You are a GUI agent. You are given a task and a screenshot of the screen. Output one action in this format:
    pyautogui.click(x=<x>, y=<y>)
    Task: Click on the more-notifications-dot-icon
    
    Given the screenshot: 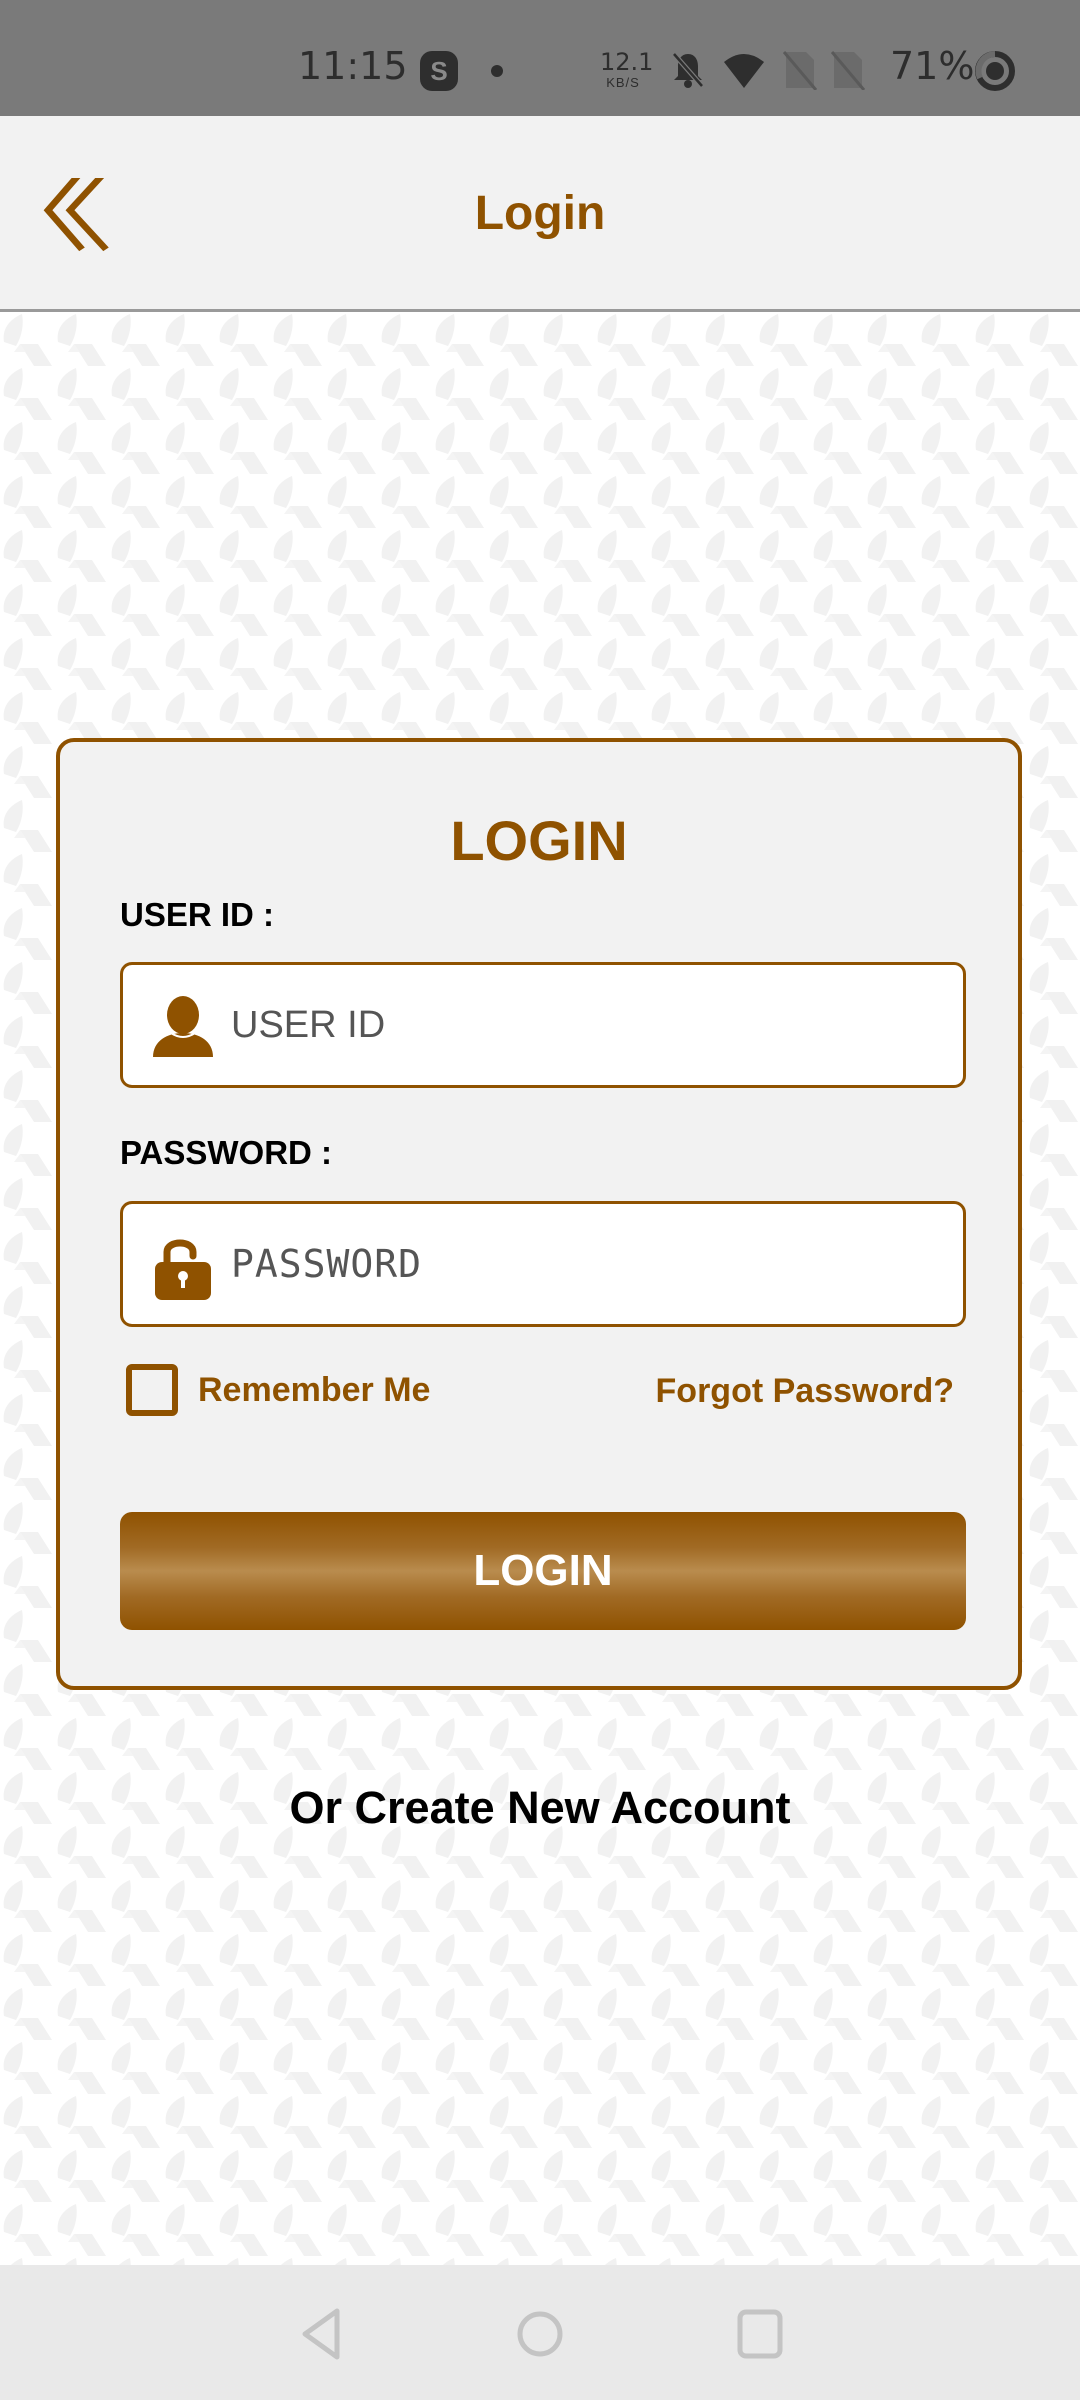 What is the action you would take?
    pyautogui.click(x=497, y=71)
    